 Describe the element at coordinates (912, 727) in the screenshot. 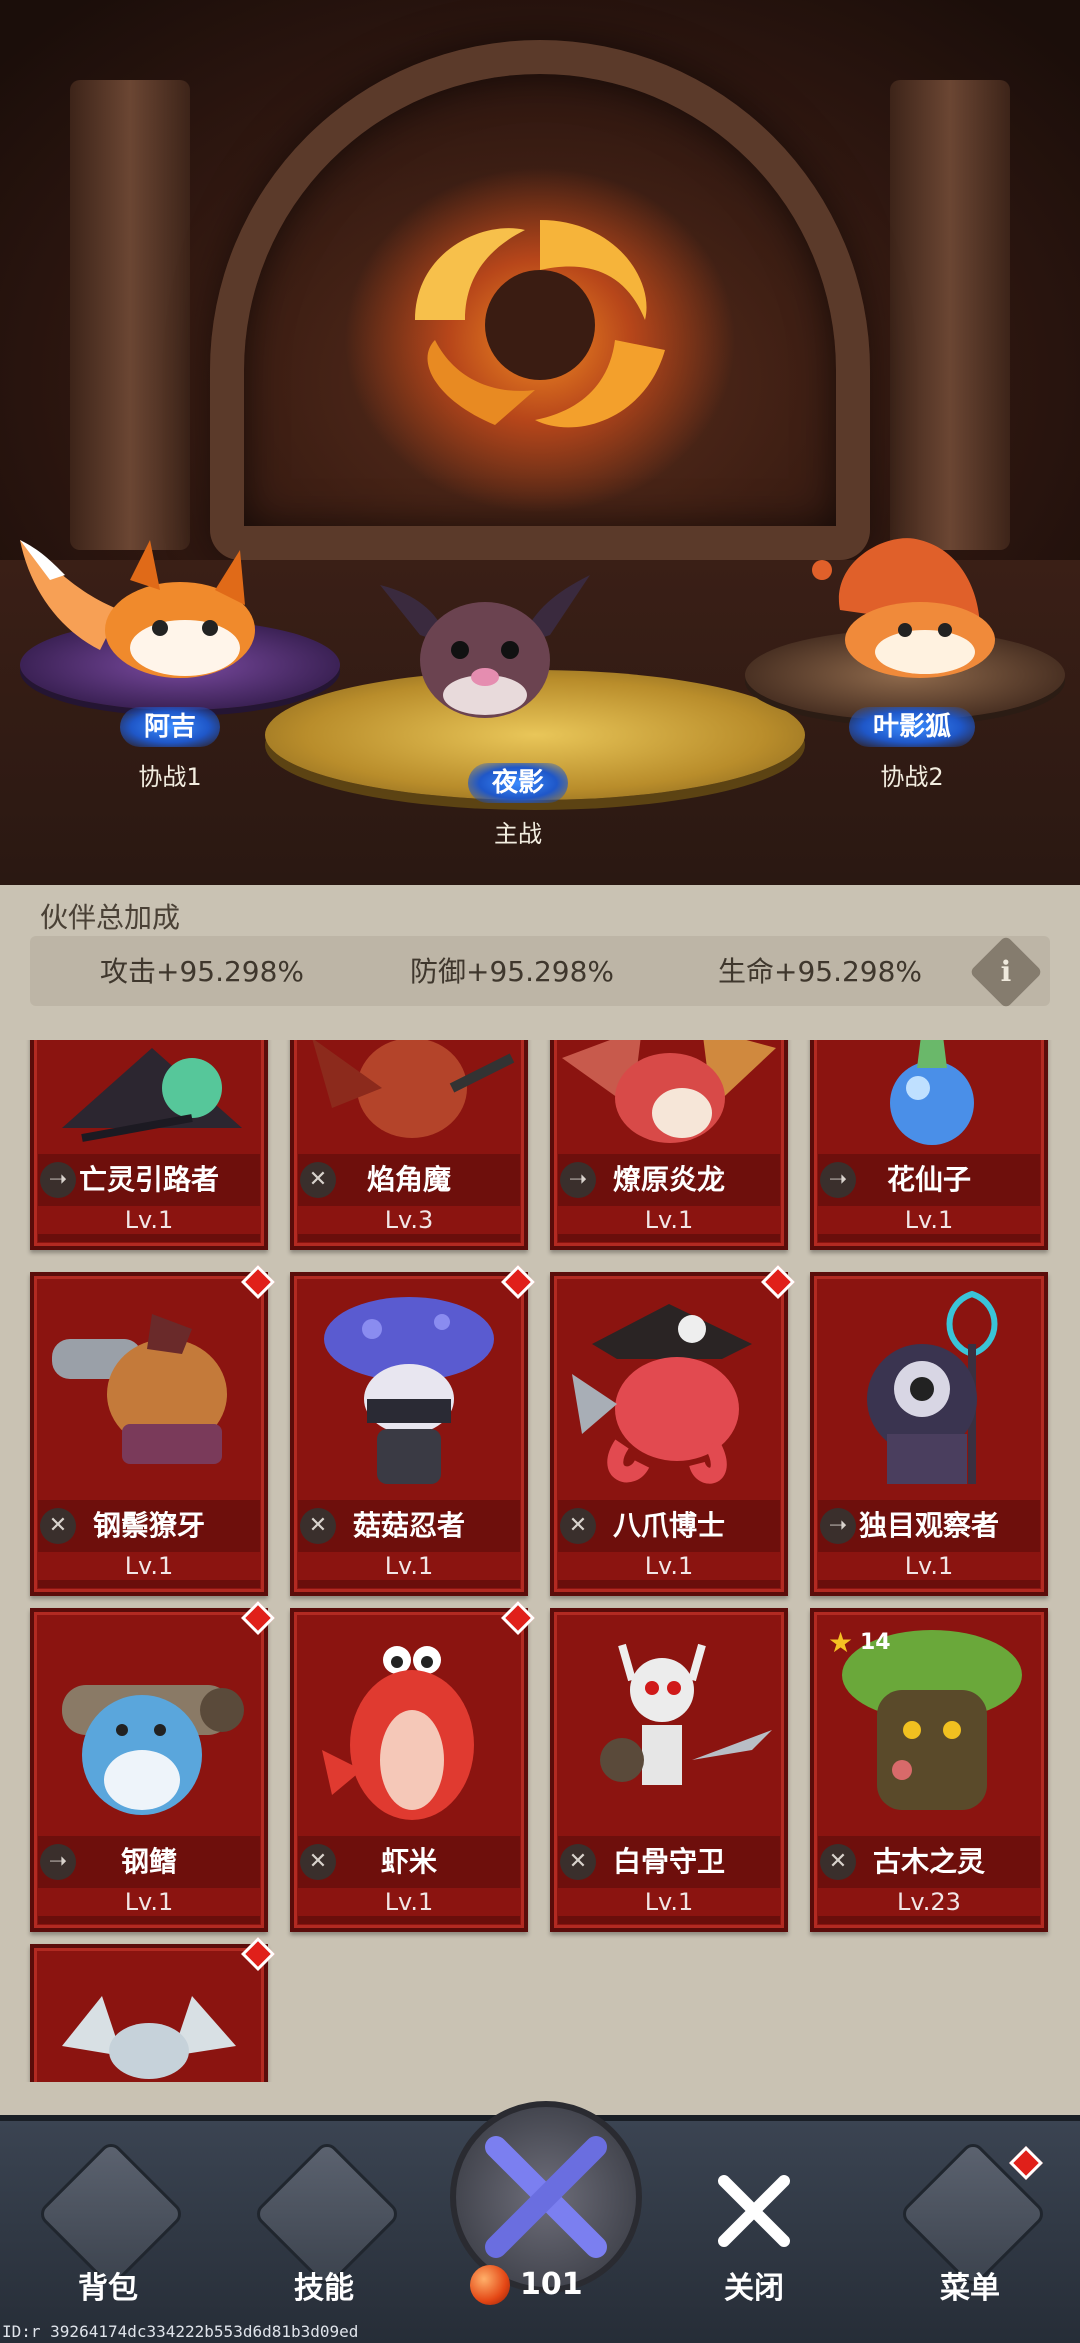

I see `support-slot-2-name: 叶影狐` at that location.